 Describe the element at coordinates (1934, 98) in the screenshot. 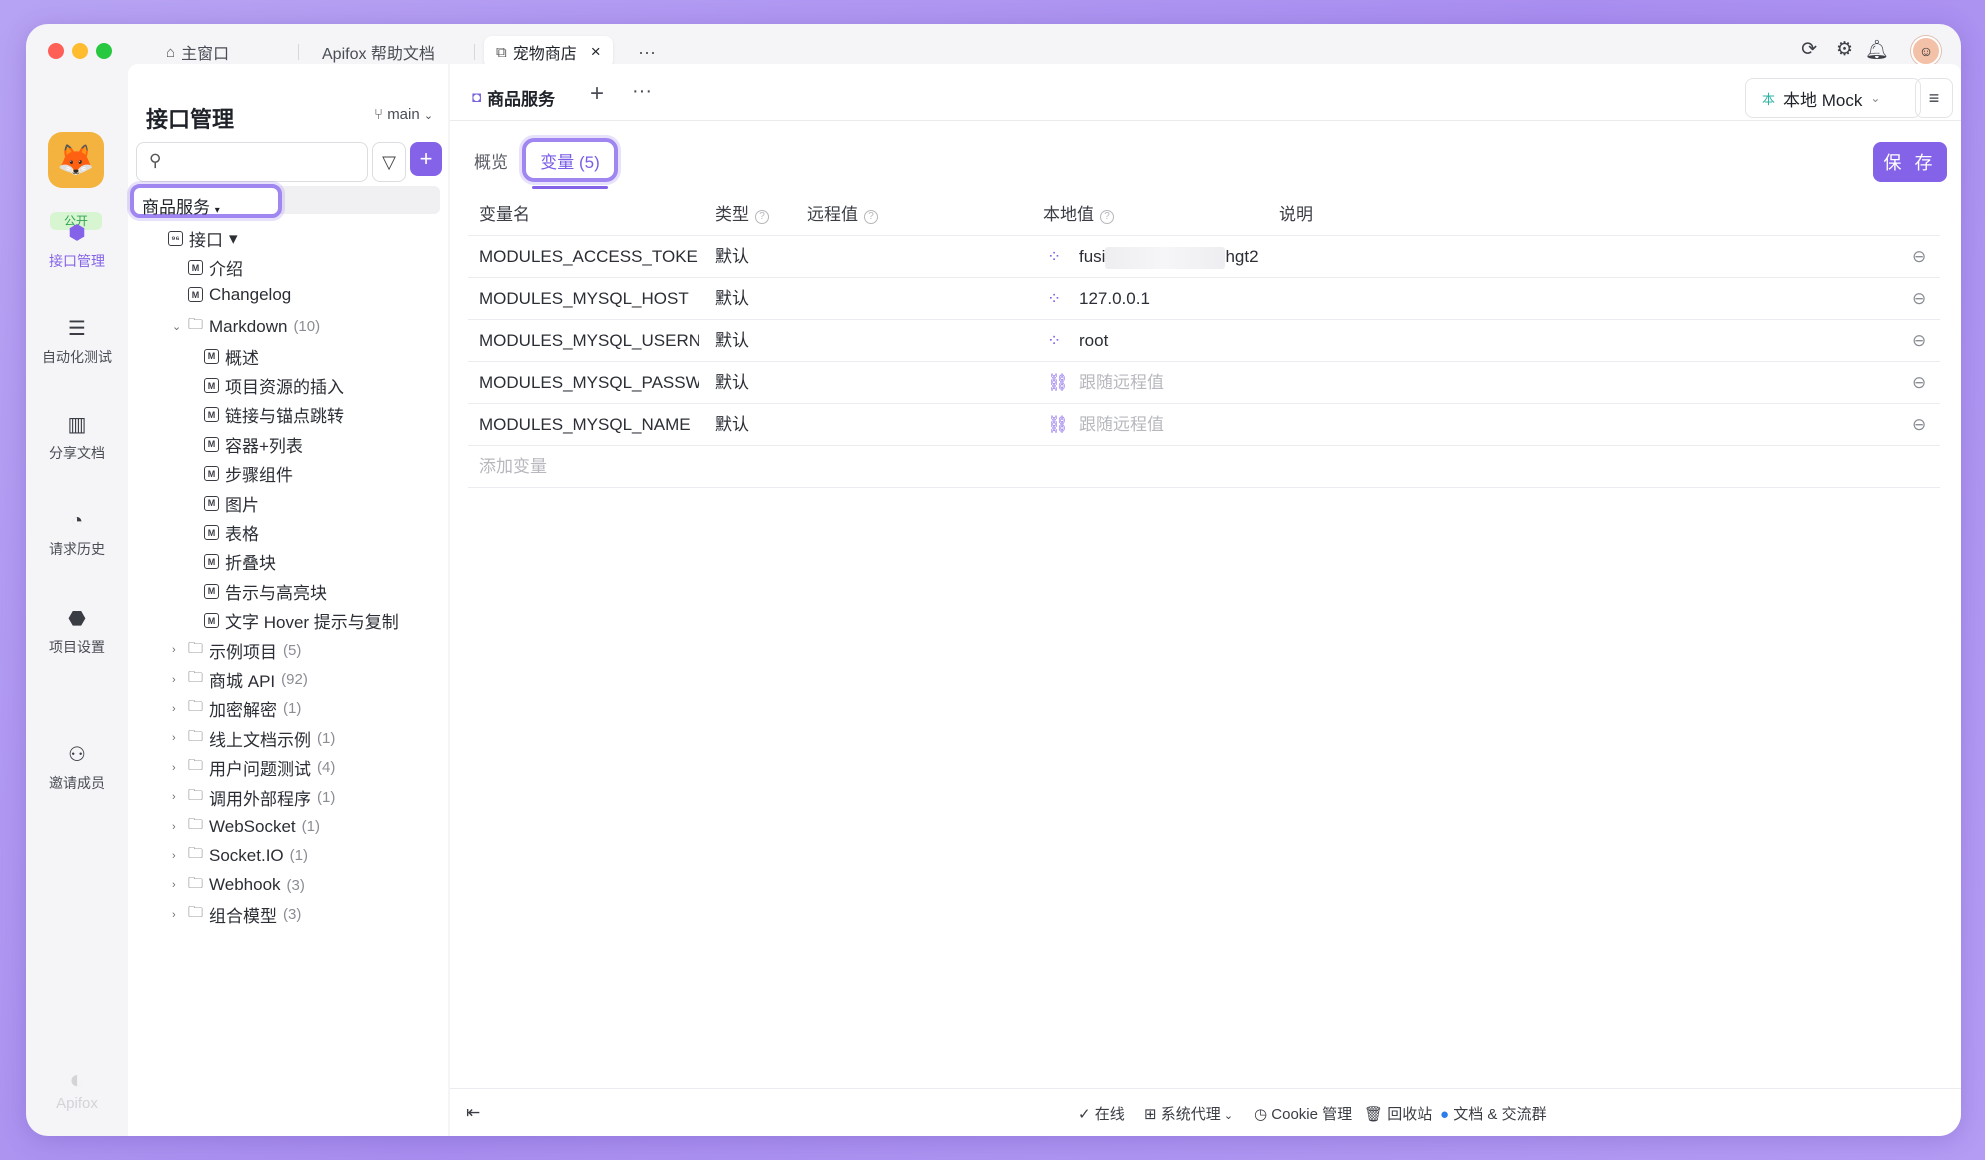

I see `menu-button: ≡` at that location.